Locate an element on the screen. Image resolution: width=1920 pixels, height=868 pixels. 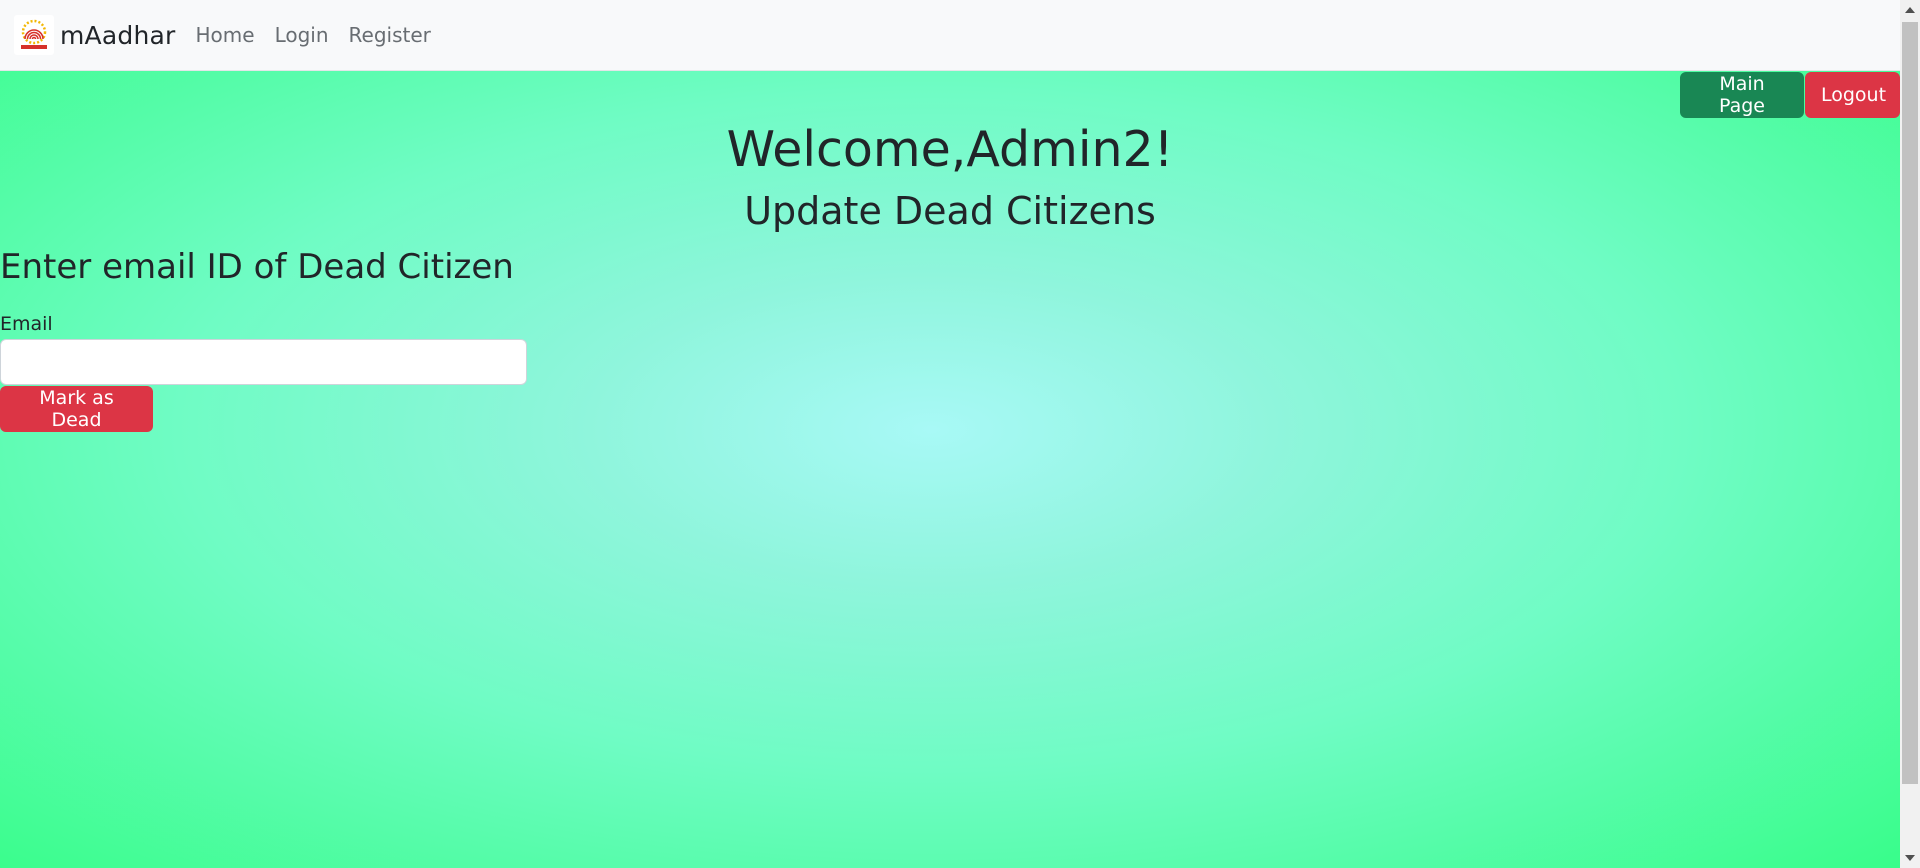
scroll-up-icon is located at coordinates (1910, 10).